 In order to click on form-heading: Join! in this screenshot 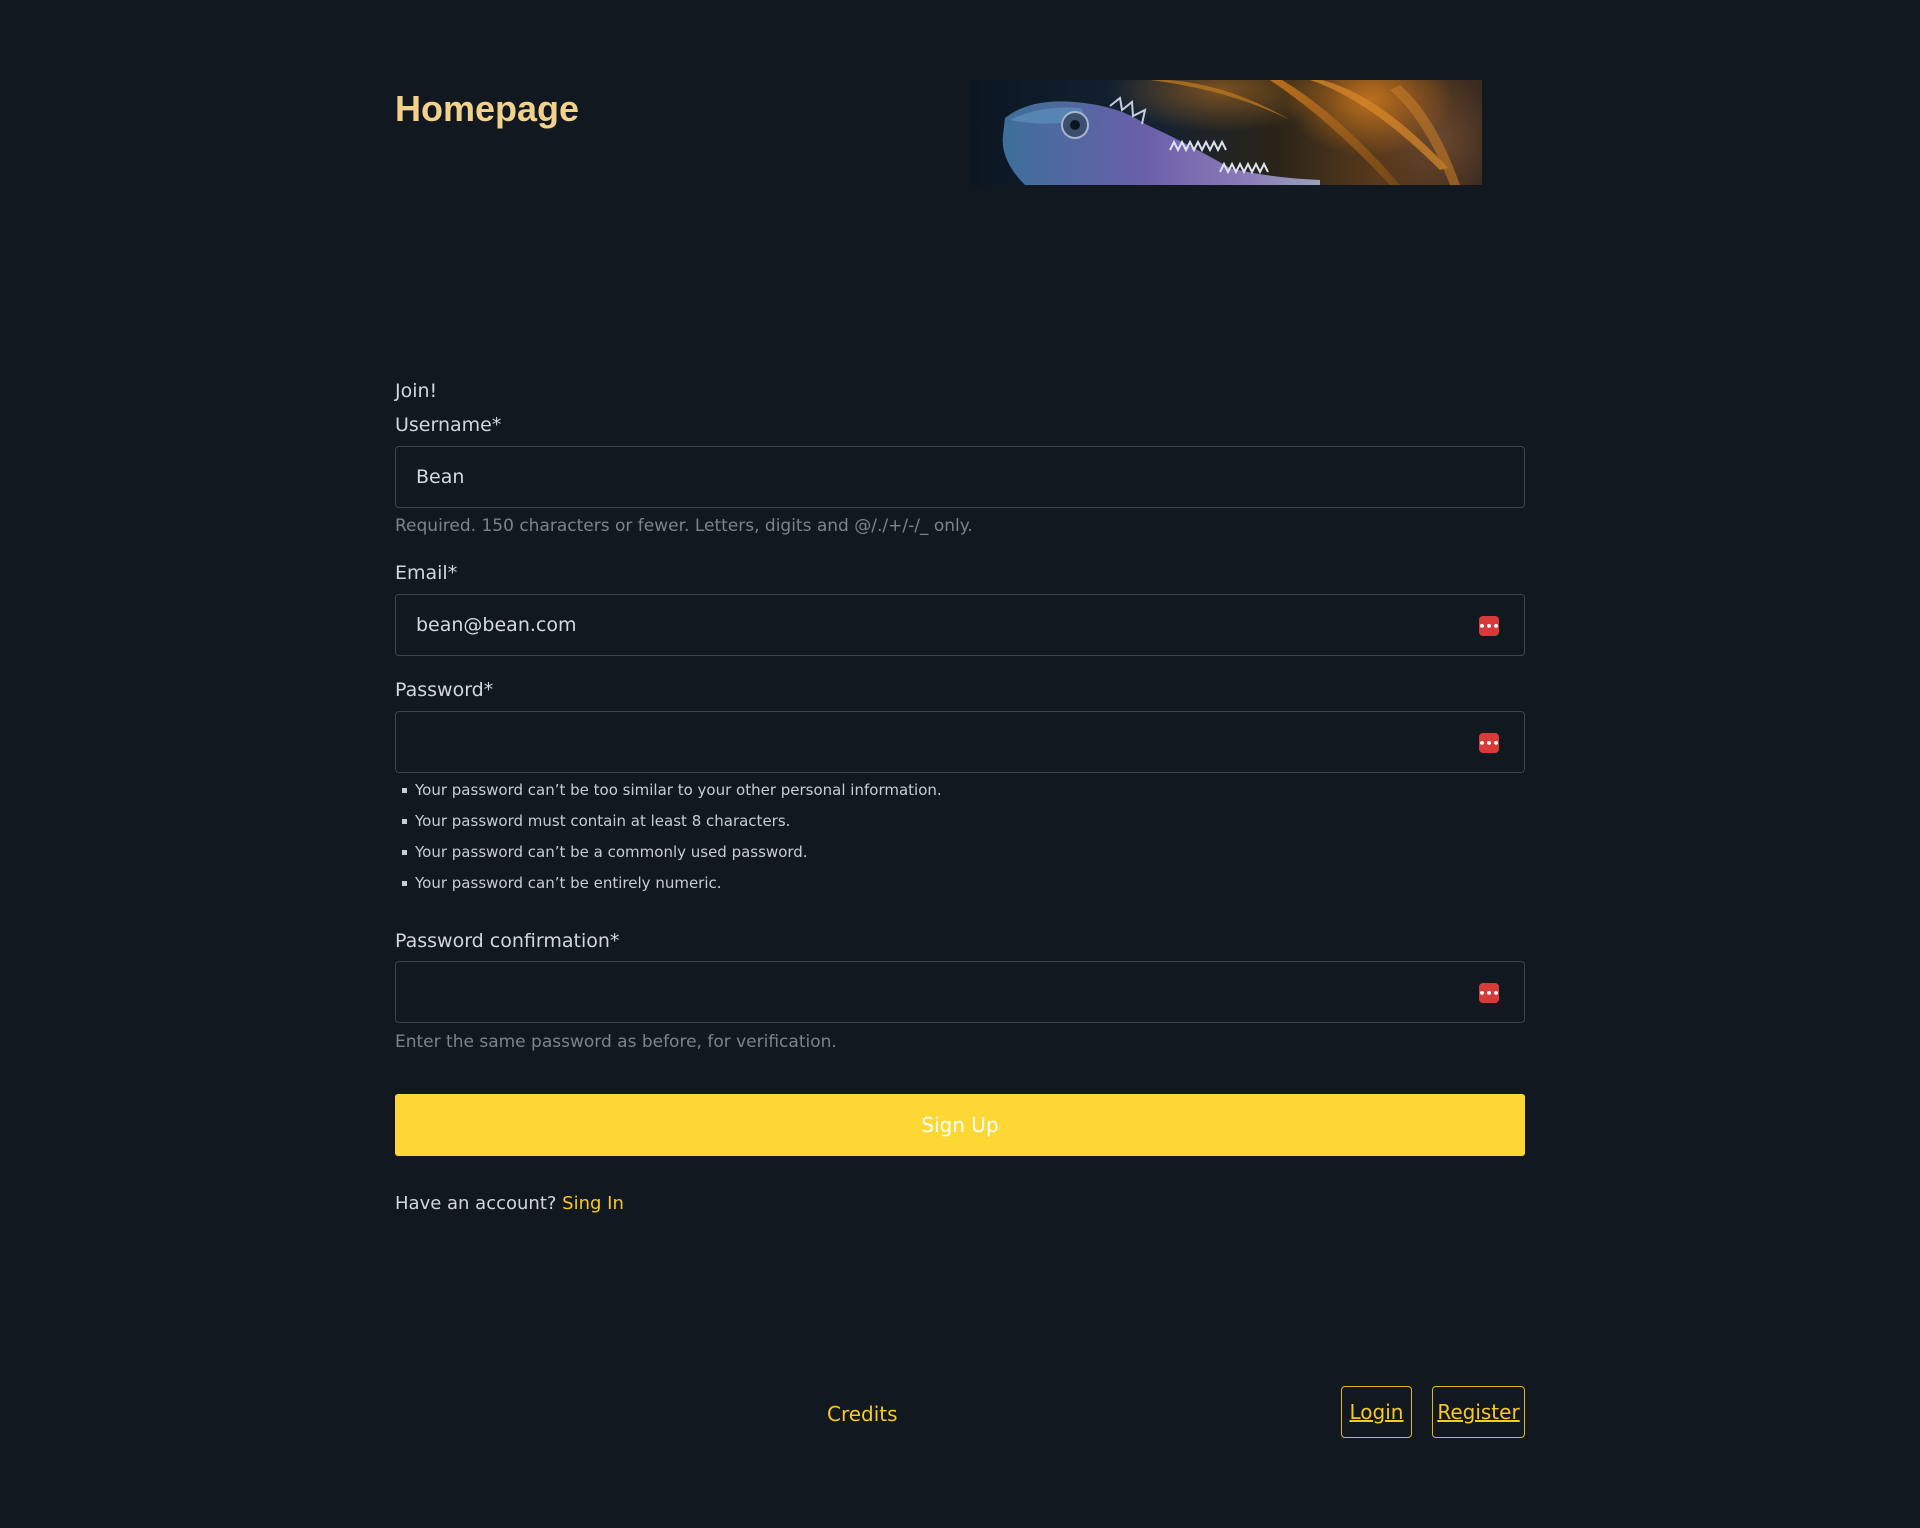, I will do `click(416, 391)`.